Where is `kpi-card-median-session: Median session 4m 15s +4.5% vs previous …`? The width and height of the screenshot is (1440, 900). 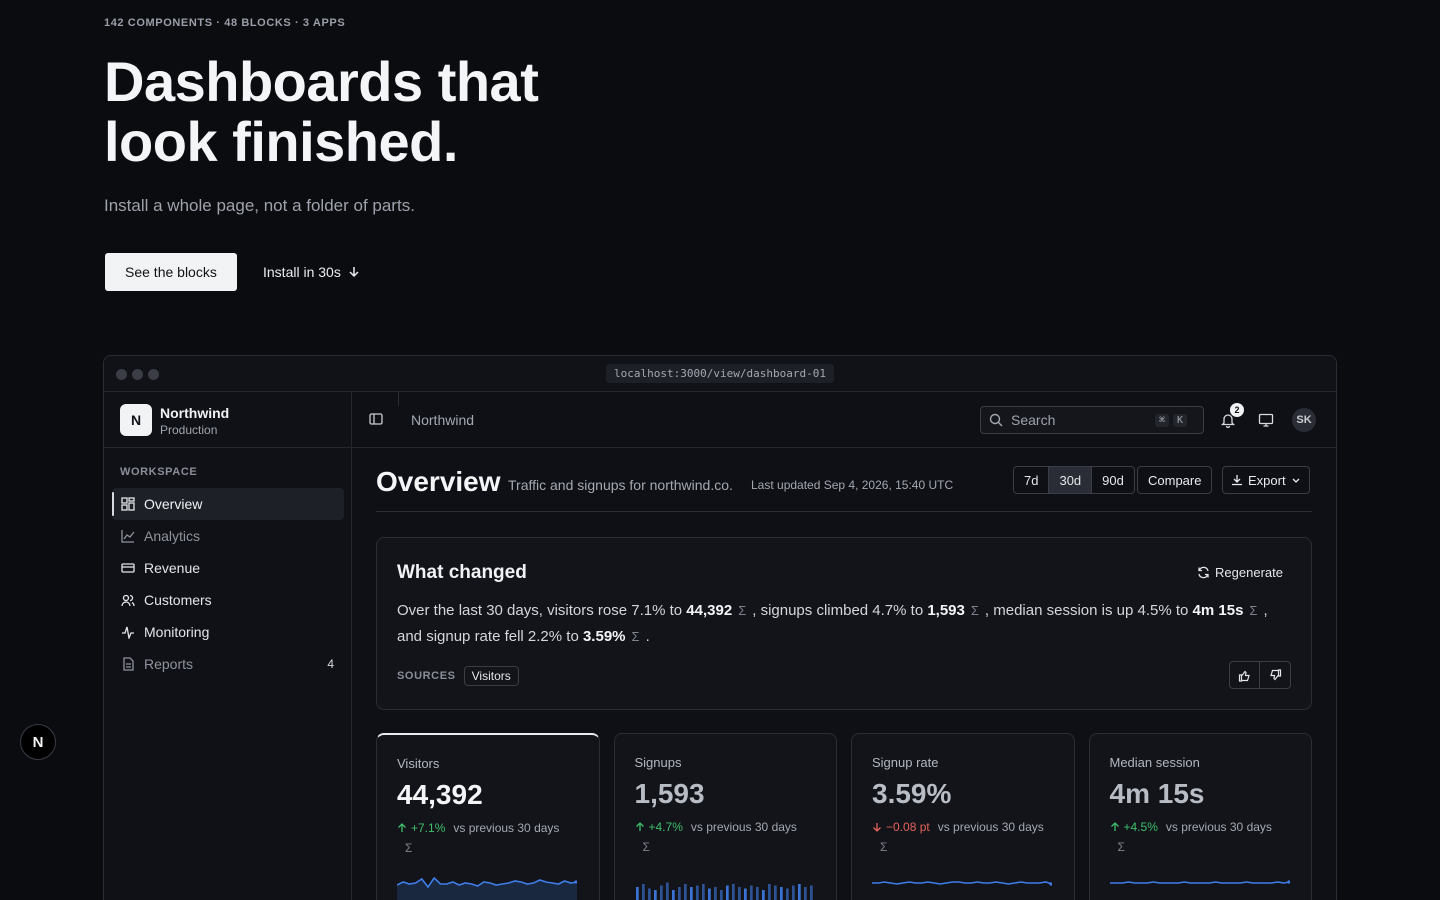 kpi-card-median-session: Median session 4m 15s +4.5% vs previous … is located at coordinates (1200, 816).